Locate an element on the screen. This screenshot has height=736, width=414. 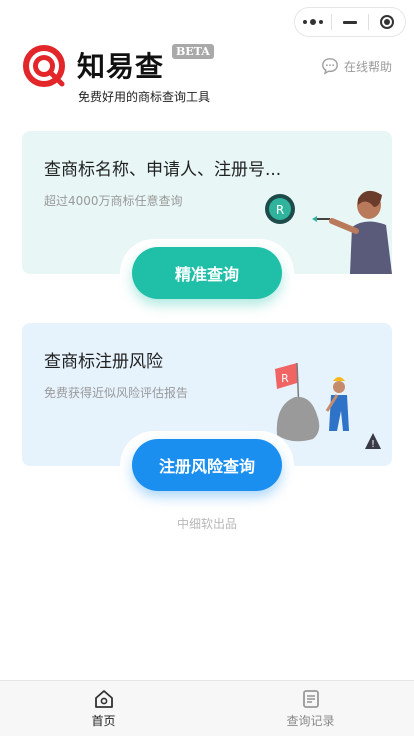
tab-history: 查询记录 is located at coordinates (310, 708).